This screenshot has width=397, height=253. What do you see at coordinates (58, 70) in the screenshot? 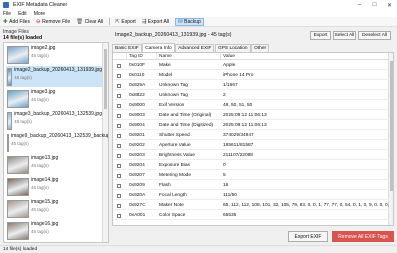
I see `file-name: image2_backup_20260413_131939.jpg` at bounding box center [58, 70].